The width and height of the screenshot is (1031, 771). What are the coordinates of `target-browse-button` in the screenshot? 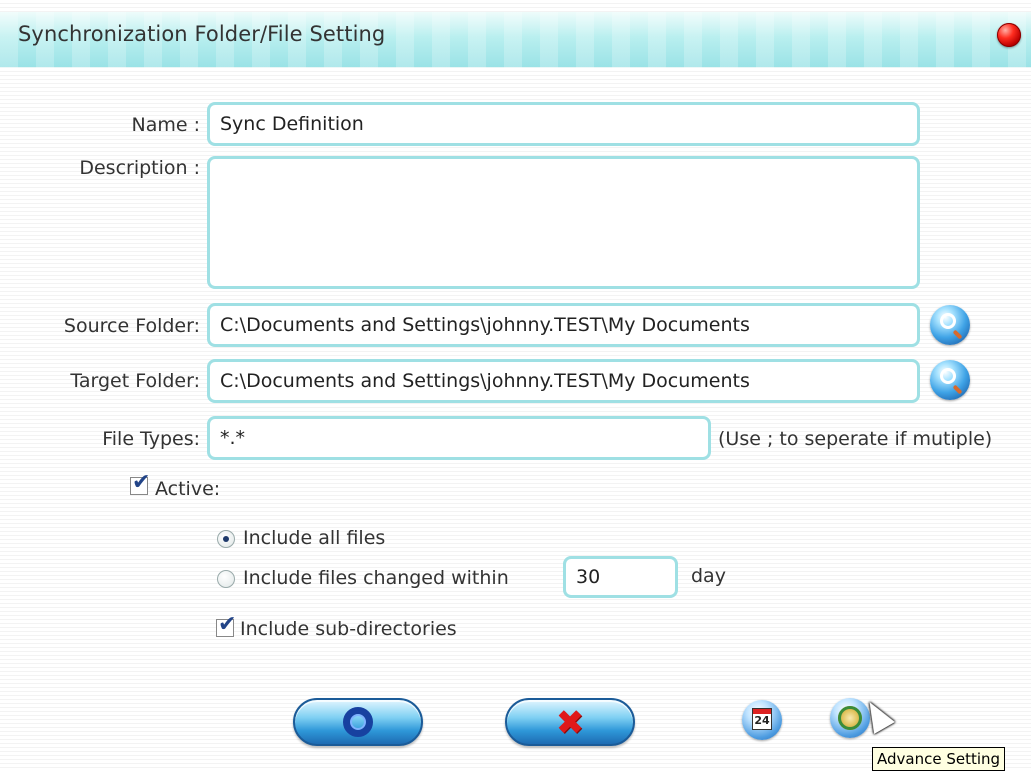 It's located at (950, 380).